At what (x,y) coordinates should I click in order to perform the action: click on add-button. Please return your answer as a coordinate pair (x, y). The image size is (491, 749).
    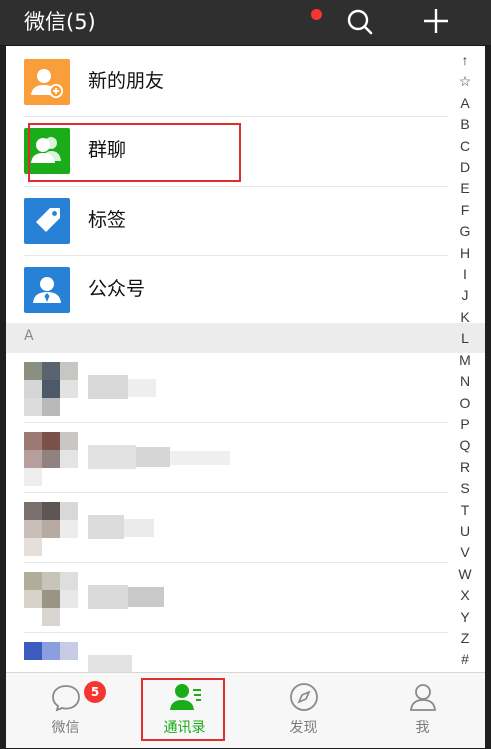
    Looking at the image, I should click on (436, 21).